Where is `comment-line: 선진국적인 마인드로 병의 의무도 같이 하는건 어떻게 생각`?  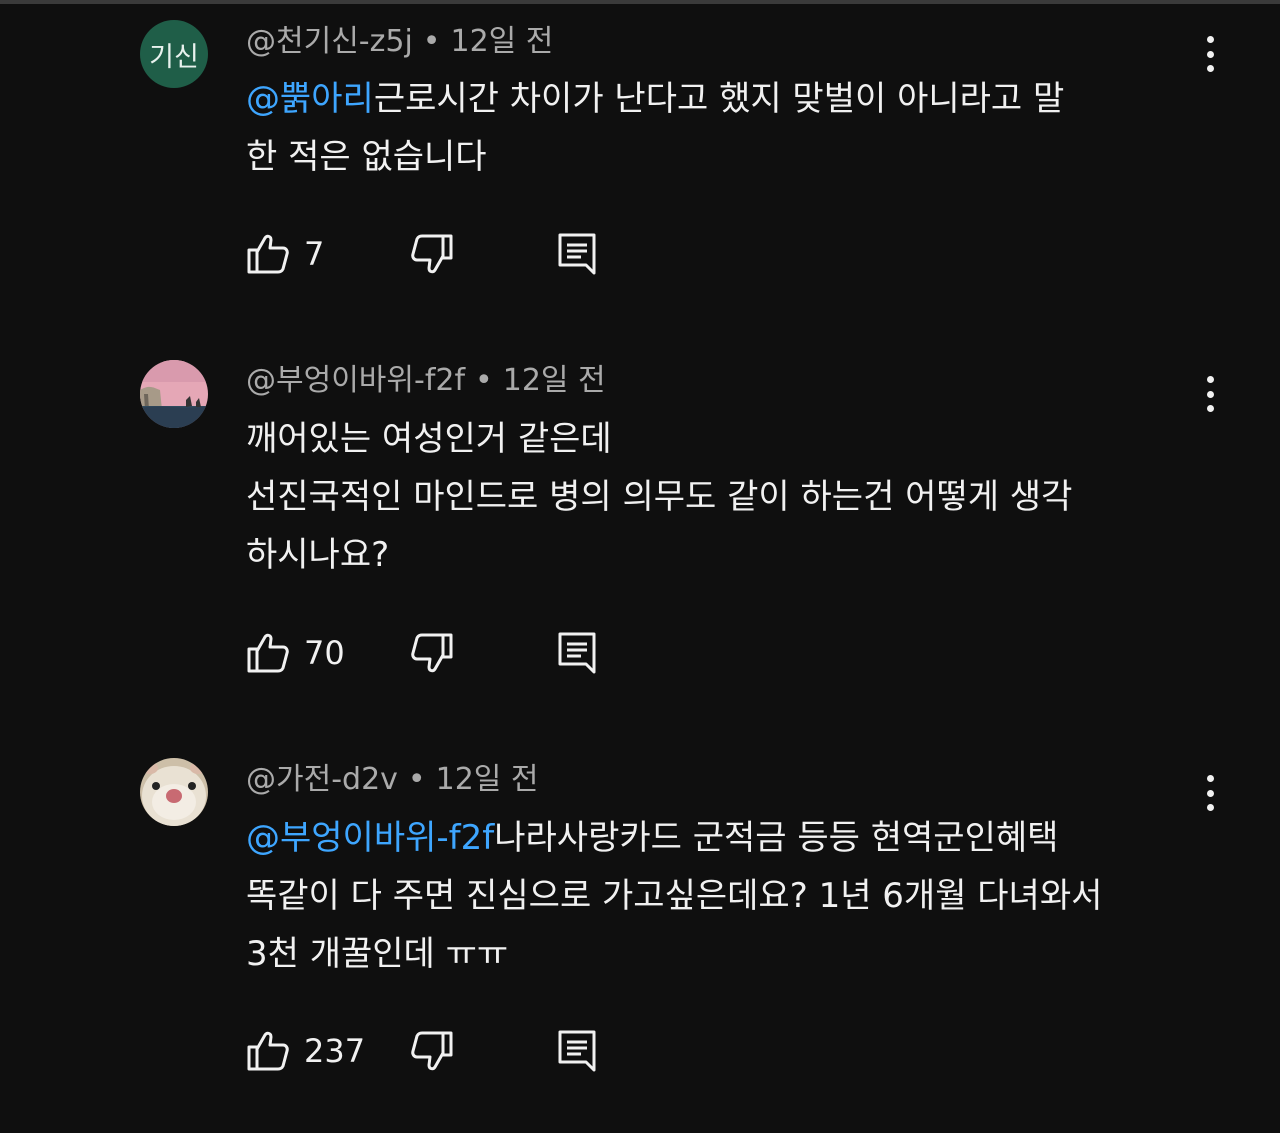 comment-line: 선진국적인 마인드로 병의 의무도 같이 하는건 어떻게 생각 is located at coordinates (659, 497).